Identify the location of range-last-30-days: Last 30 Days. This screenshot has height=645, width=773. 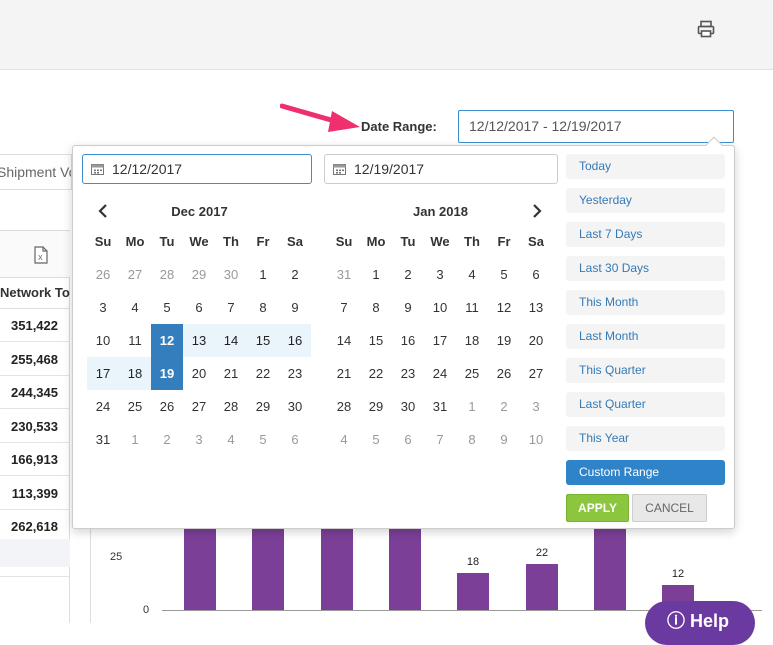
(645, 268).